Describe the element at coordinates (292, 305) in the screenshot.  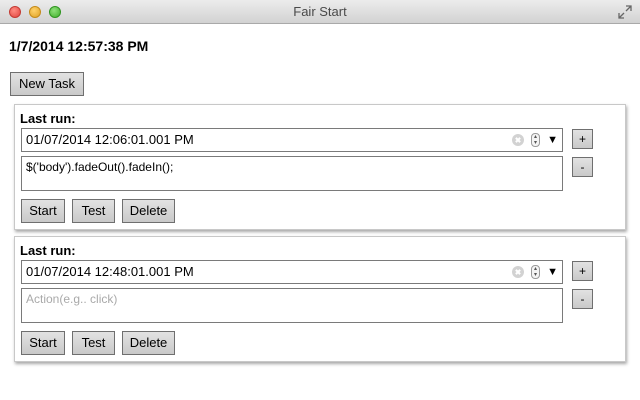
I see `action-input` at that location.